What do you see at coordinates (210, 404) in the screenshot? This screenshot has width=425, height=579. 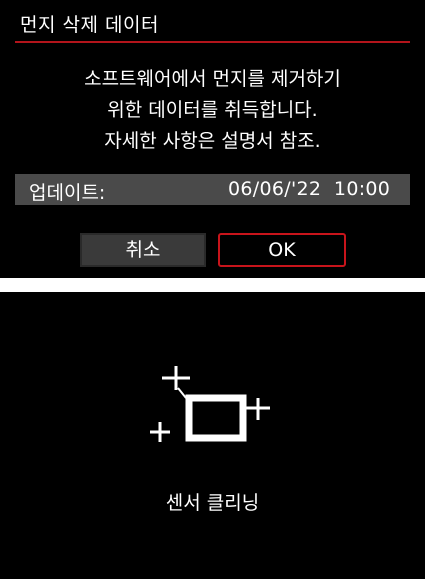 I see `sensor-cleaning-icon` at bounding box center [210, 404].